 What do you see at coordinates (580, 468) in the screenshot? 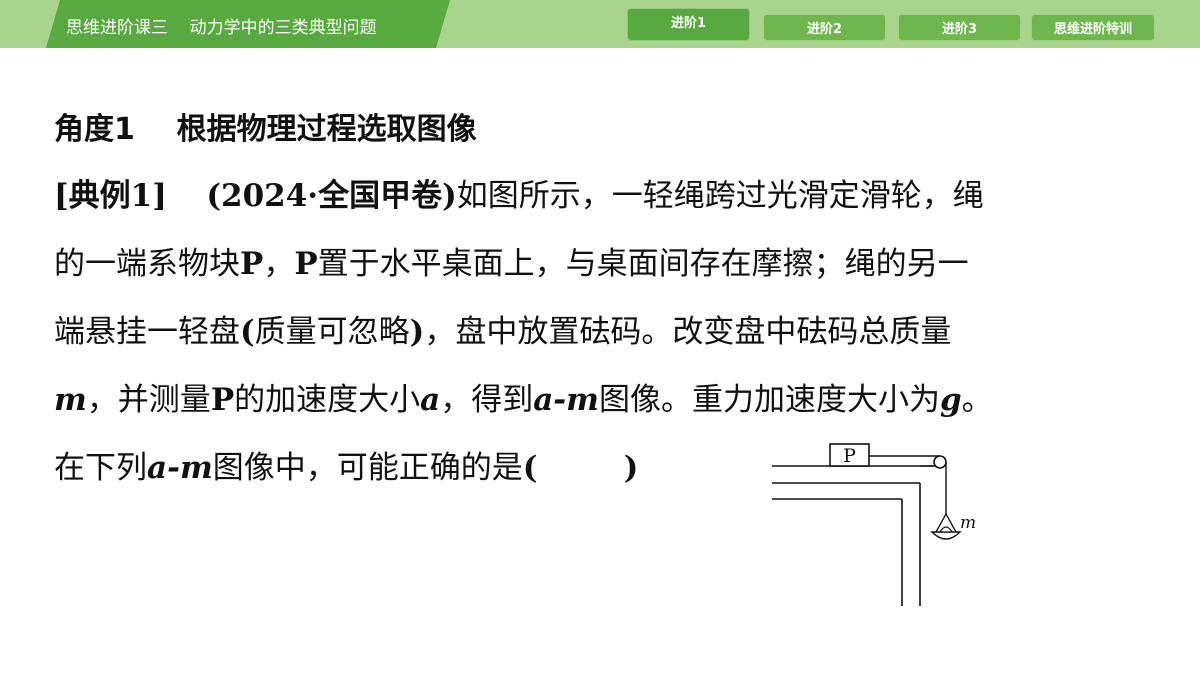
I see `answer-blank: ( )` at bounding box center [580, 468].